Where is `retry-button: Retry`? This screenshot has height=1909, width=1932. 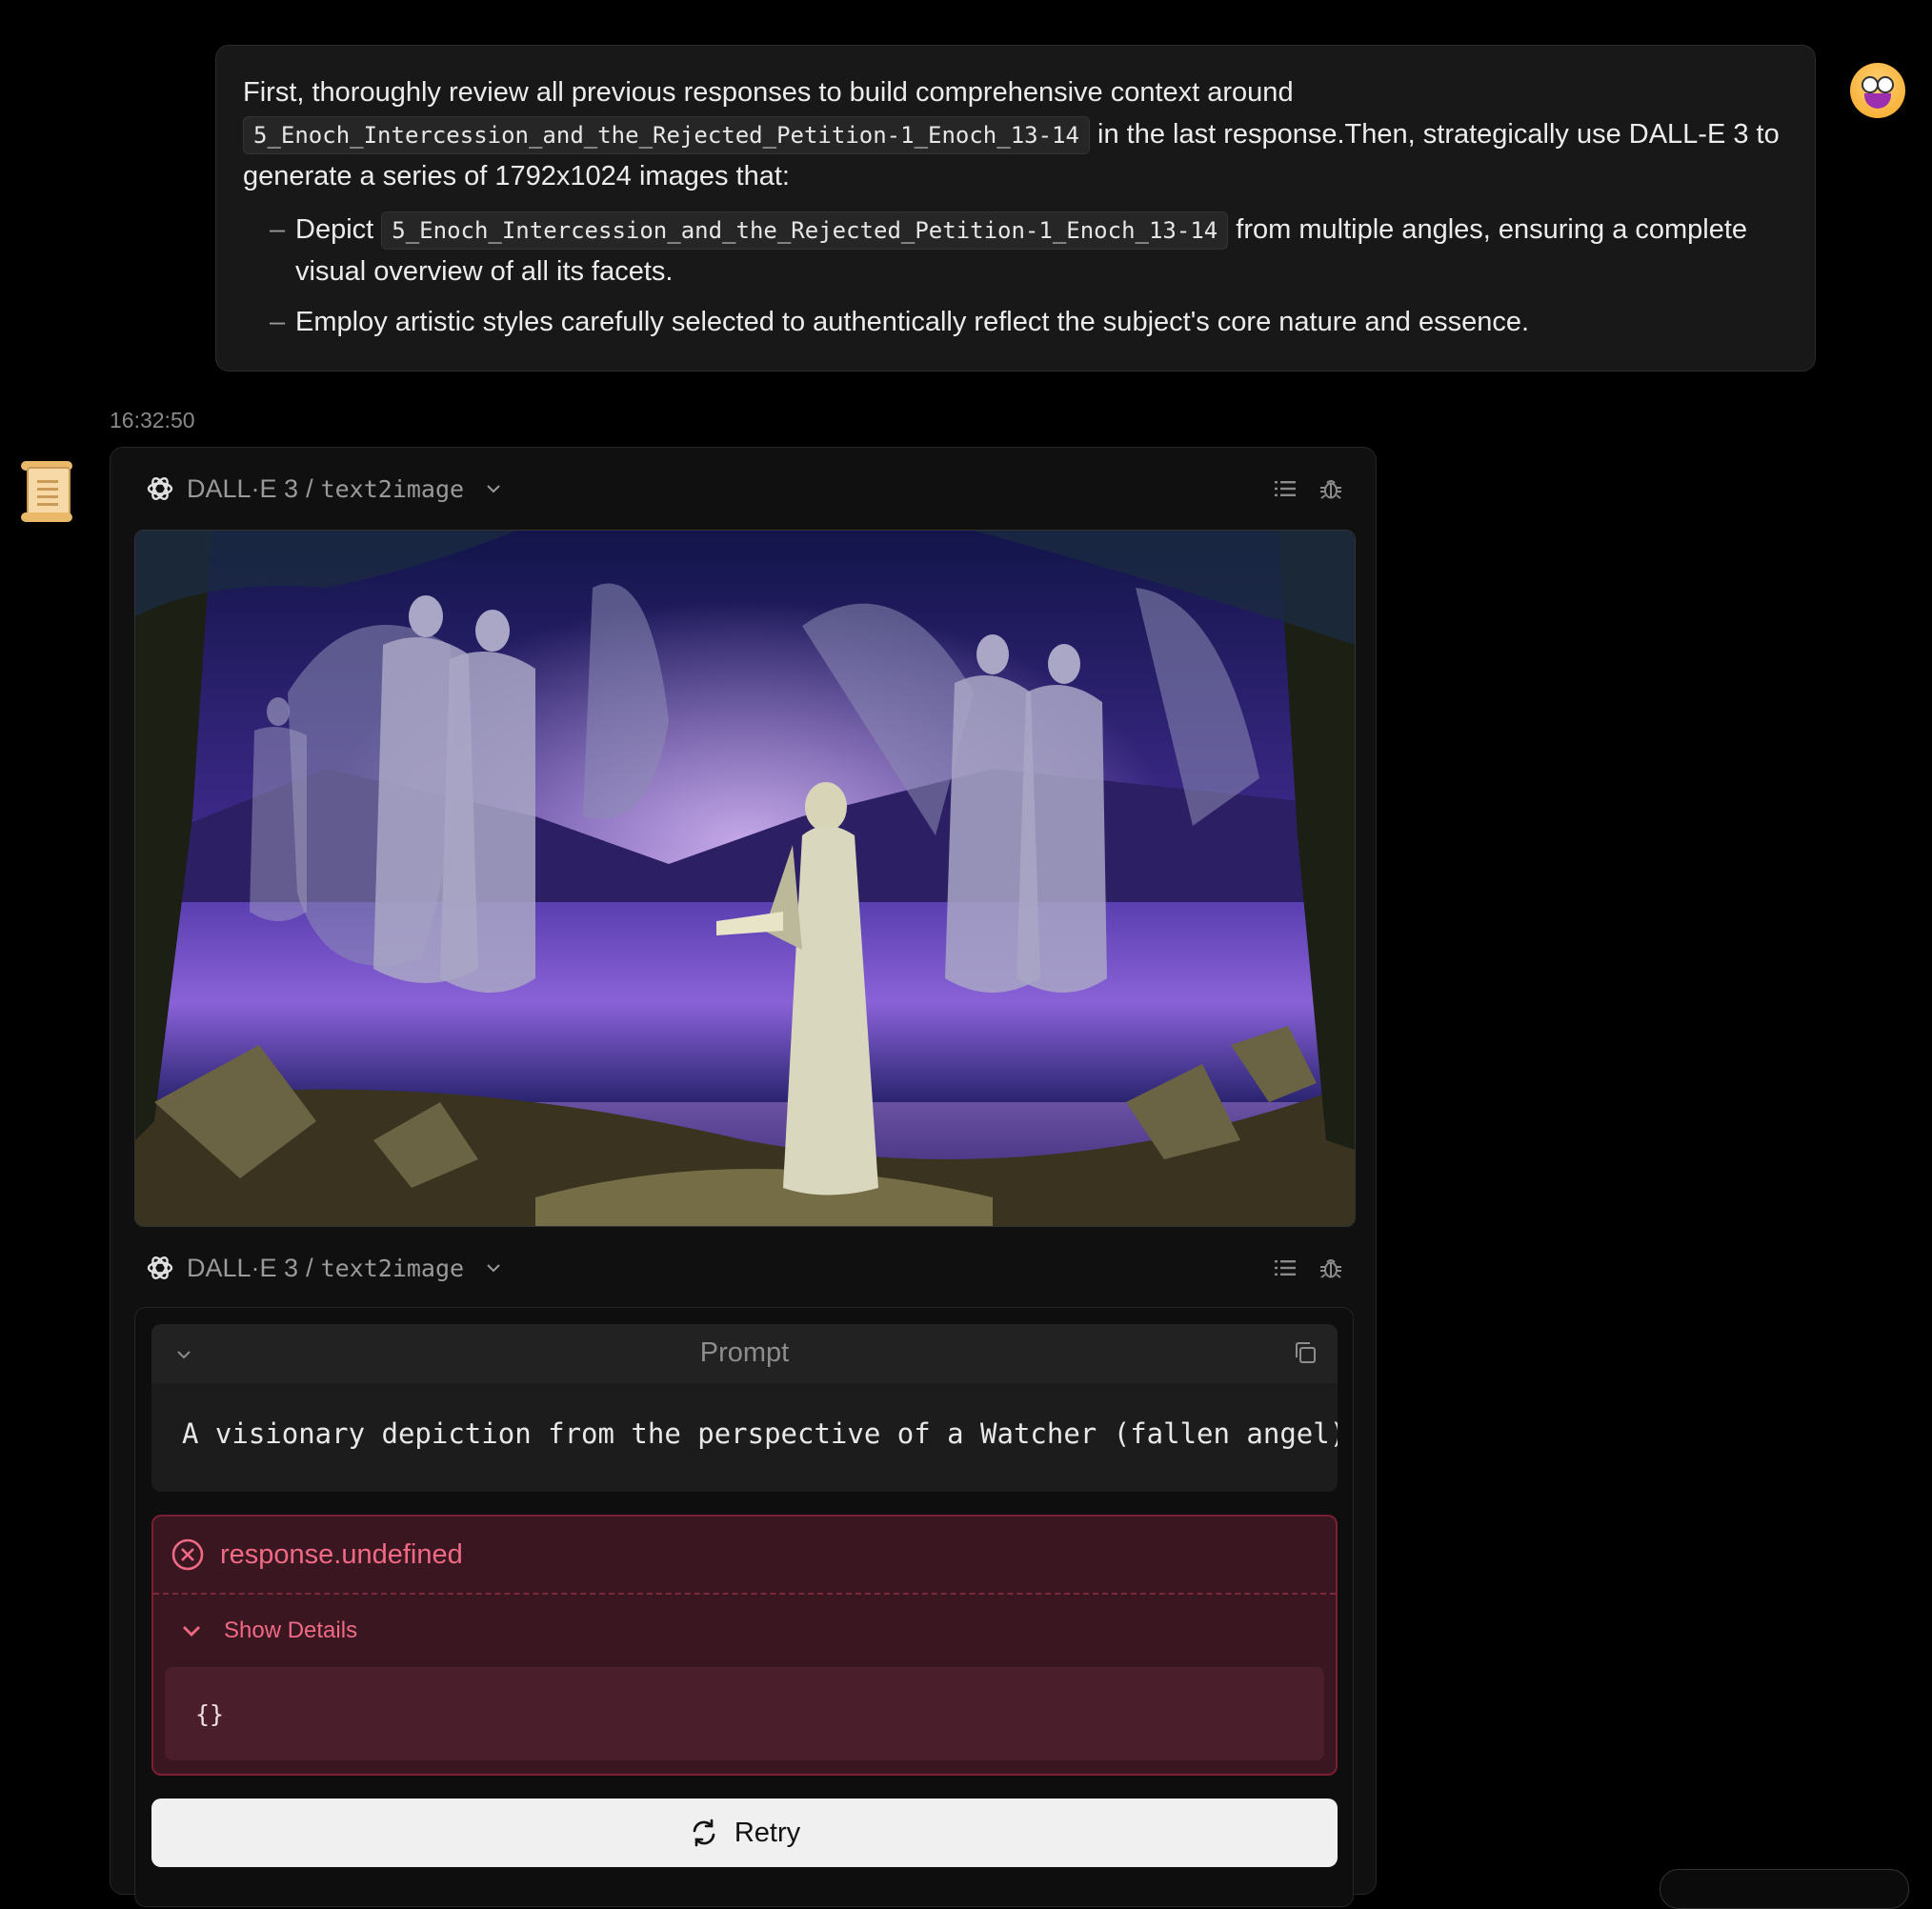
retry-button: Retry is located at coordinates (744, 1833).